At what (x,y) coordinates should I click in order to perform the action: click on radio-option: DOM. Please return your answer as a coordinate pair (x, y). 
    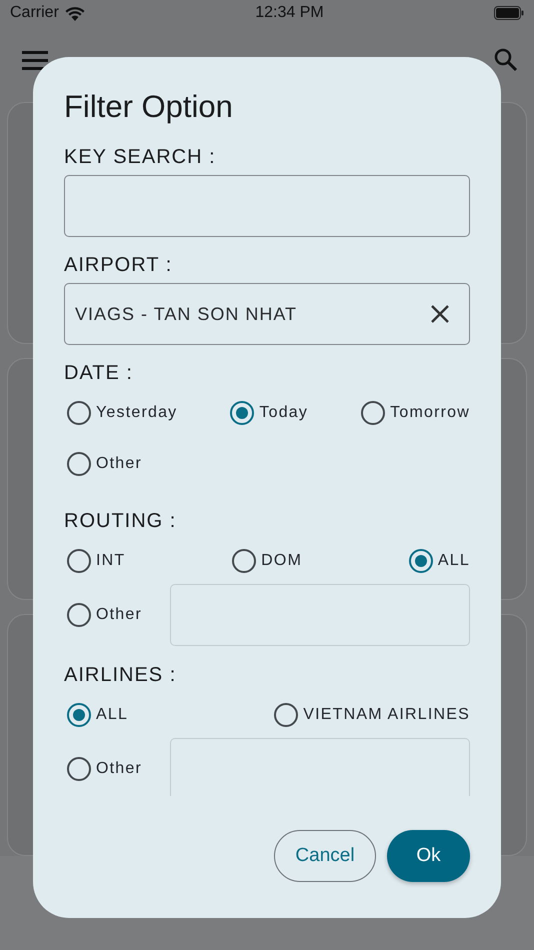
    Looking at the image, I should click on (267, 561).